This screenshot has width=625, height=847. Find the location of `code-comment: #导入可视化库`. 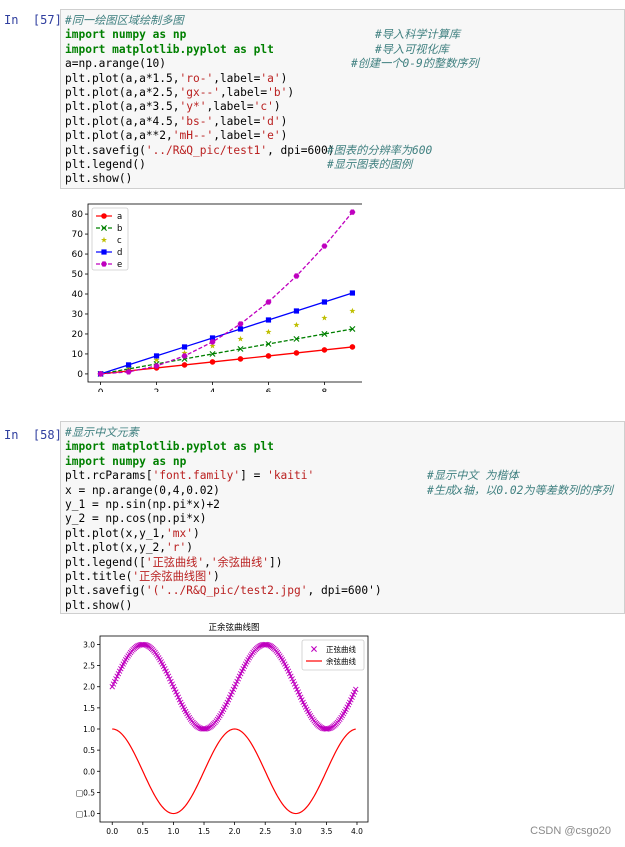

code-comment: #导入可视化库 is located at coordinates (412, 49).